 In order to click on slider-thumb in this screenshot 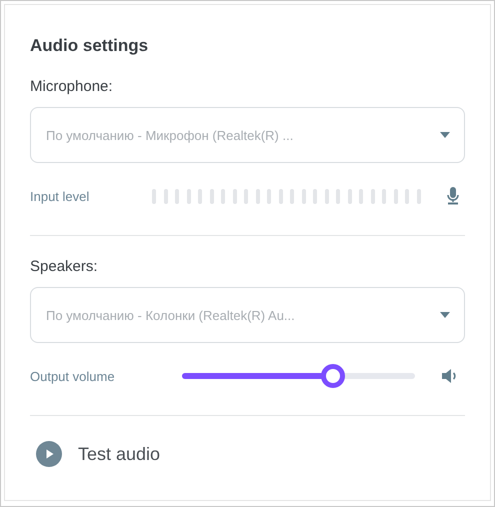, I will do `click(333, 376)`.